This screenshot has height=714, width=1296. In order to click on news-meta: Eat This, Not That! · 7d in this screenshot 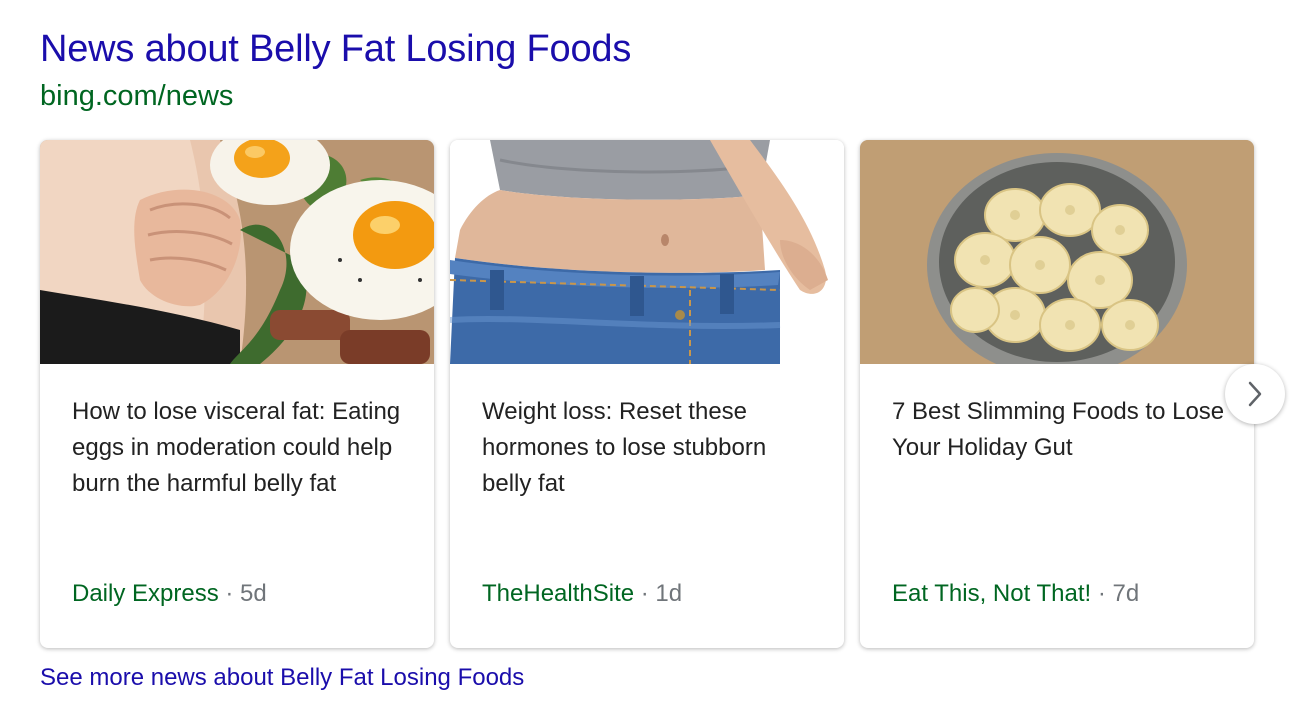, I will do `click(1015, 594)`.